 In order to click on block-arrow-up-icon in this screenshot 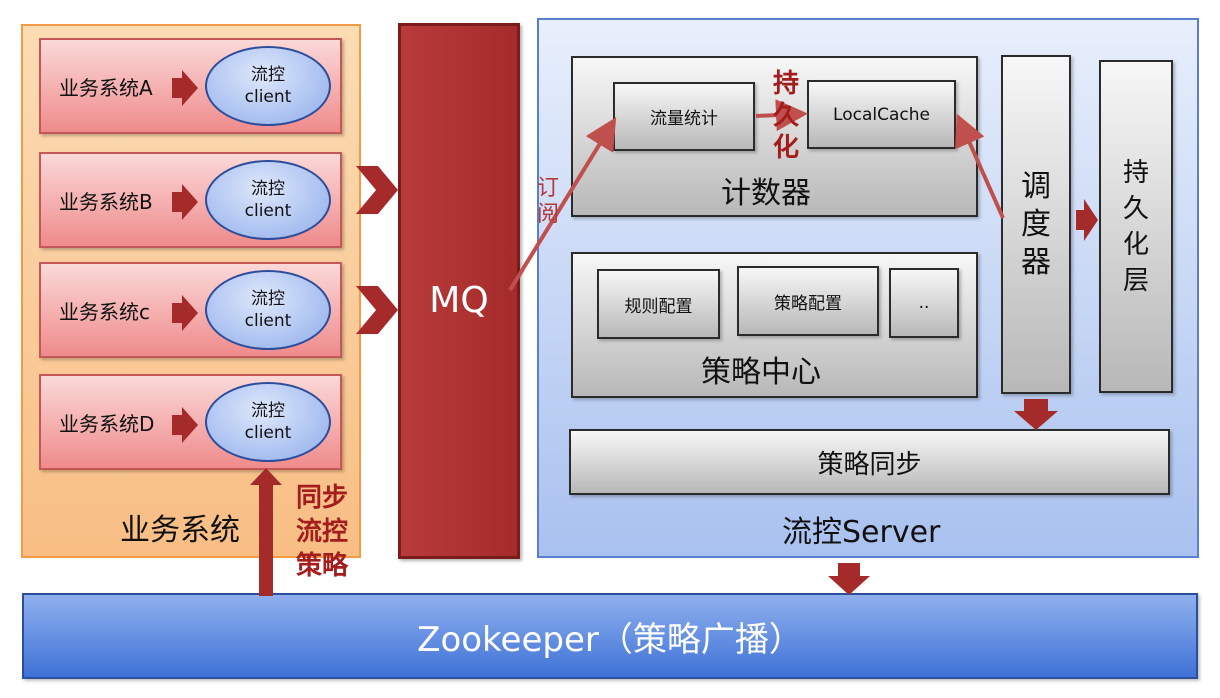, I will do `click(266, 532)`.